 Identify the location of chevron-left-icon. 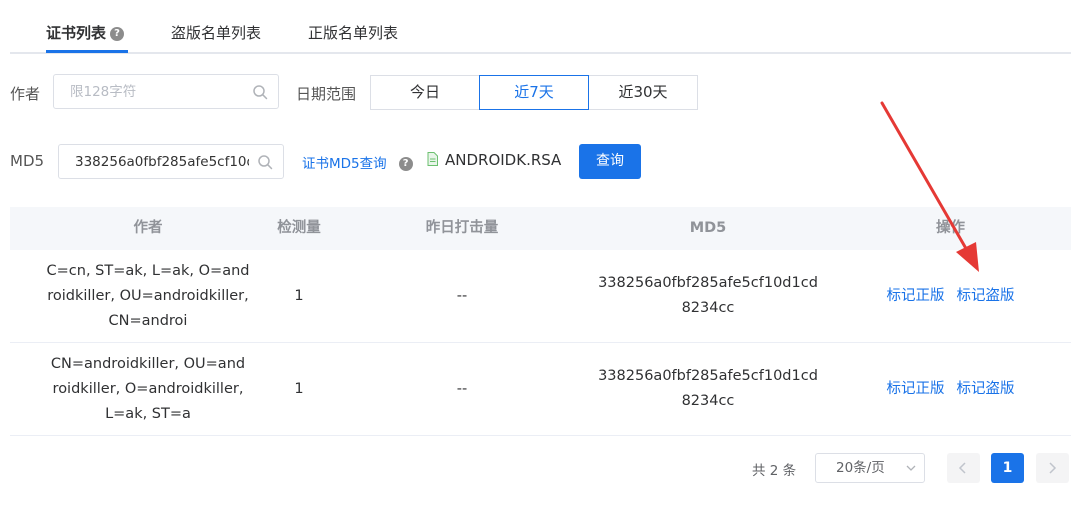
(962, 468).